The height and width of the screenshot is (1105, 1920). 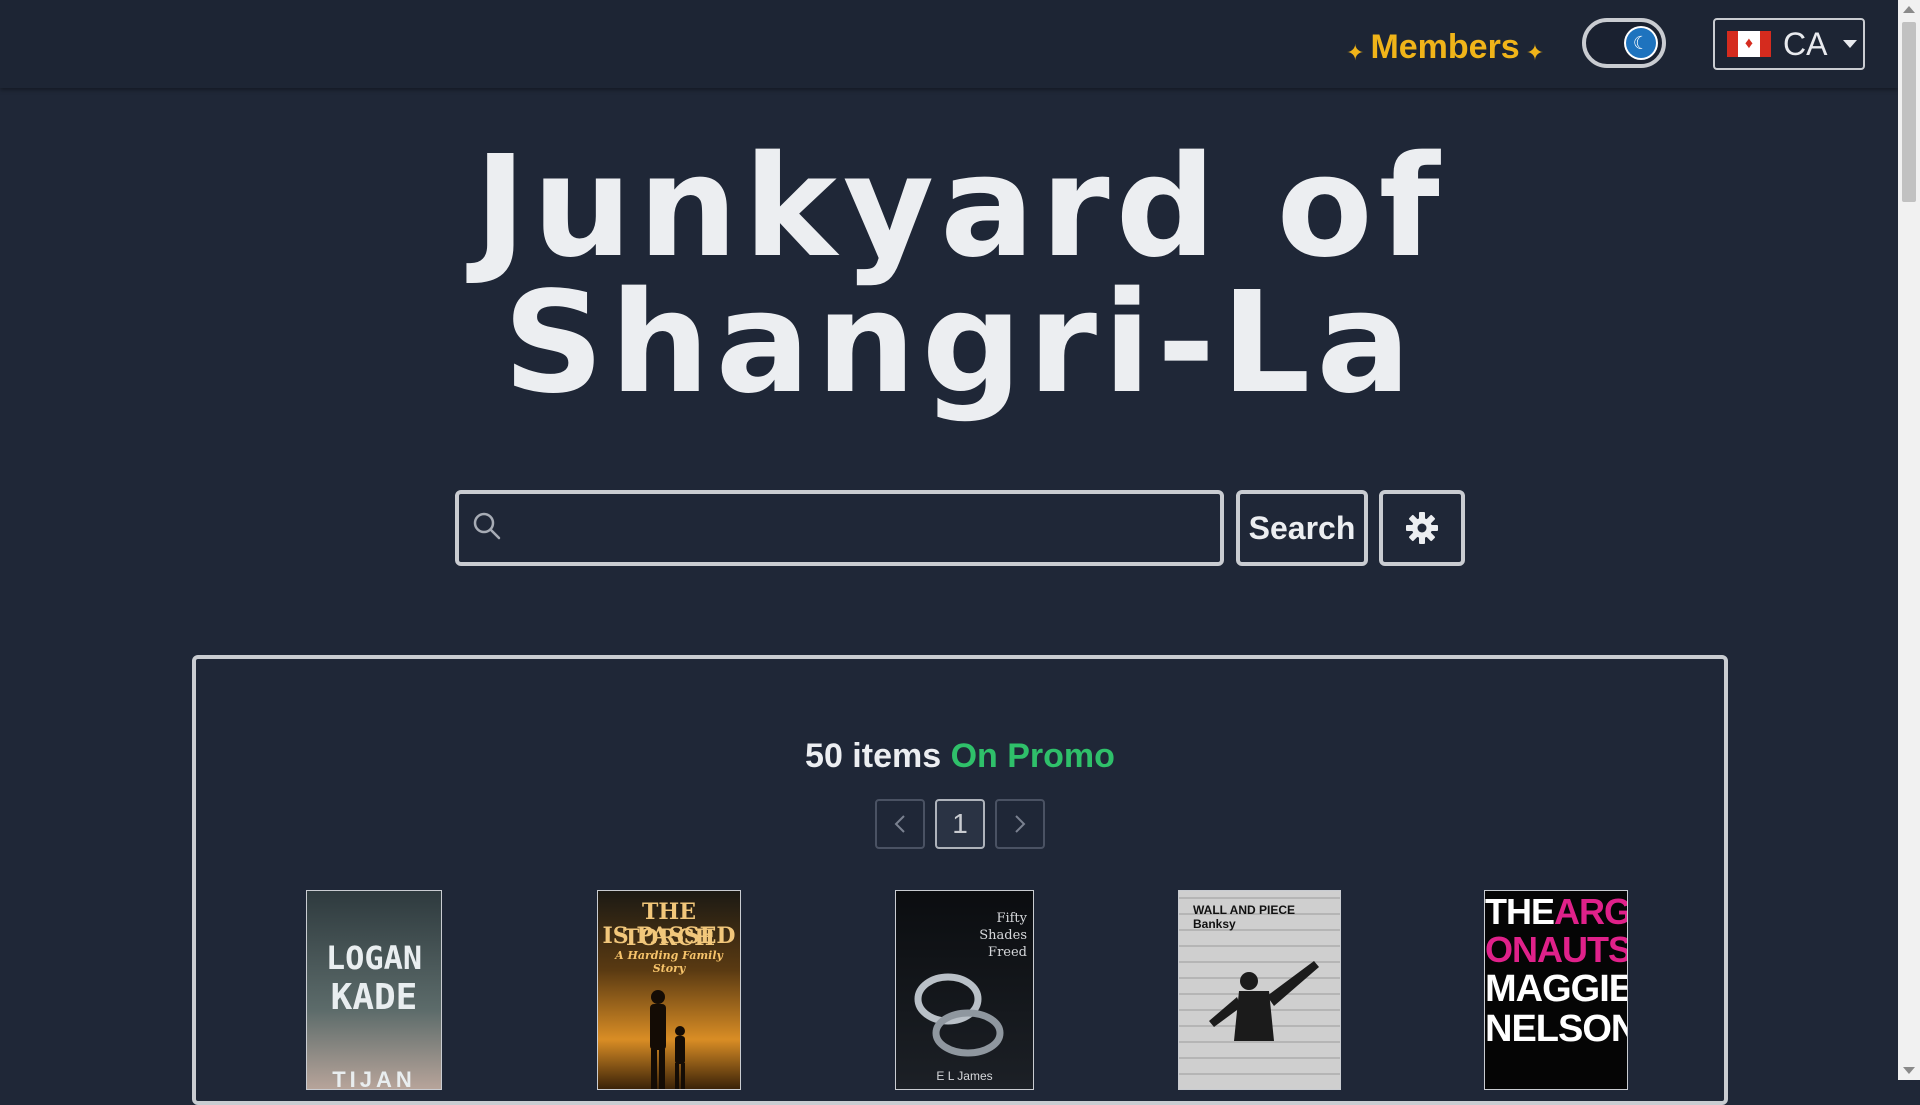 What do you see at coordinates (487, 526) in the screenshot?
I see `search-icon` at bounding box center [487, 526].